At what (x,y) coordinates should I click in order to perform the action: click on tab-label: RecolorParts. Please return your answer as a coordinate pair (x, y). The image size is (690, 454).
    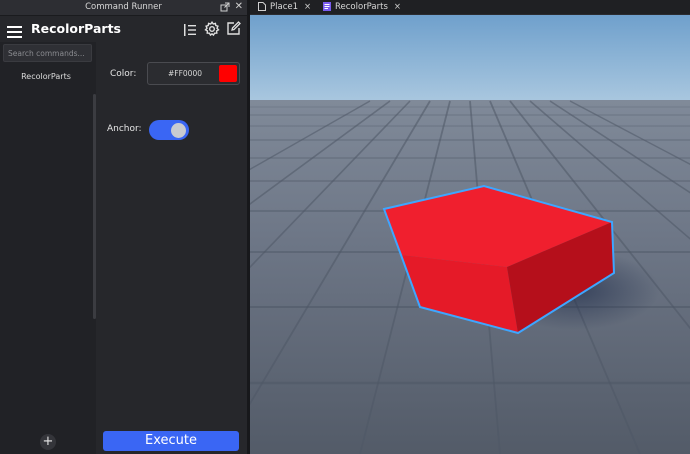
    Looking at the image, I should click on (361, 7).